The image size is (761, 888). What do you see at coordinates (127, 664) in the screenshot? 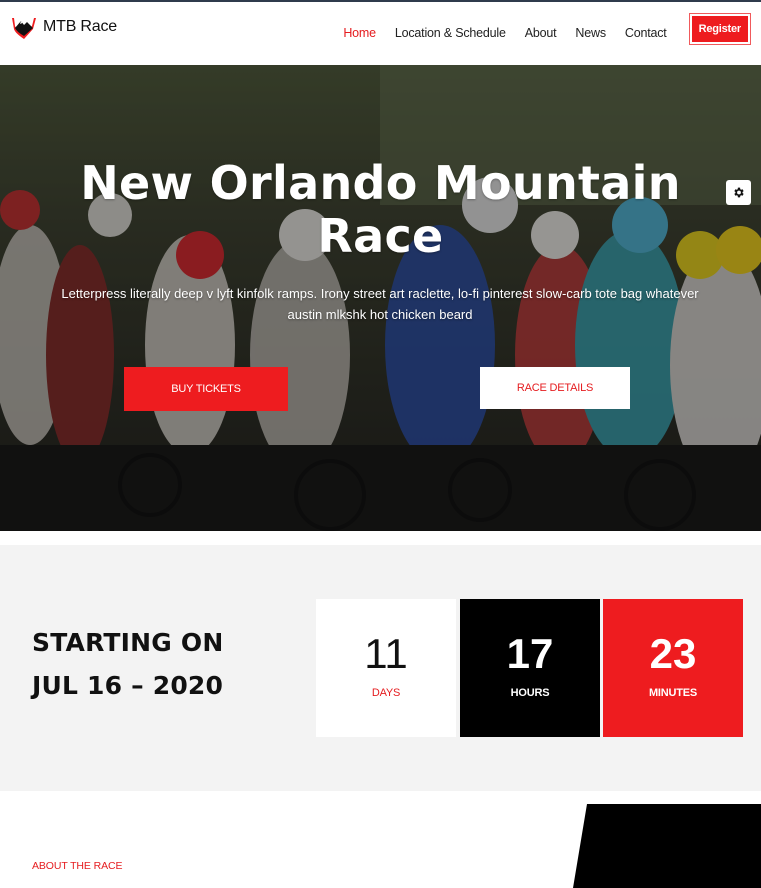
I see `start-date-heading: STARTING ON JUL 16 – 2020` at bounding box center [127, 664].